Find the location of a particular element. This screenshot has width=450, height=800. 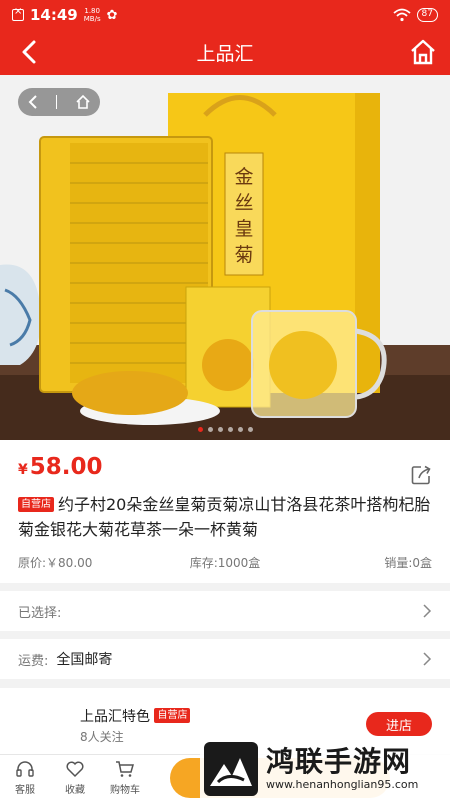

watermark-url: www.henanhonglian95.com is located at coordinates (342, 784).